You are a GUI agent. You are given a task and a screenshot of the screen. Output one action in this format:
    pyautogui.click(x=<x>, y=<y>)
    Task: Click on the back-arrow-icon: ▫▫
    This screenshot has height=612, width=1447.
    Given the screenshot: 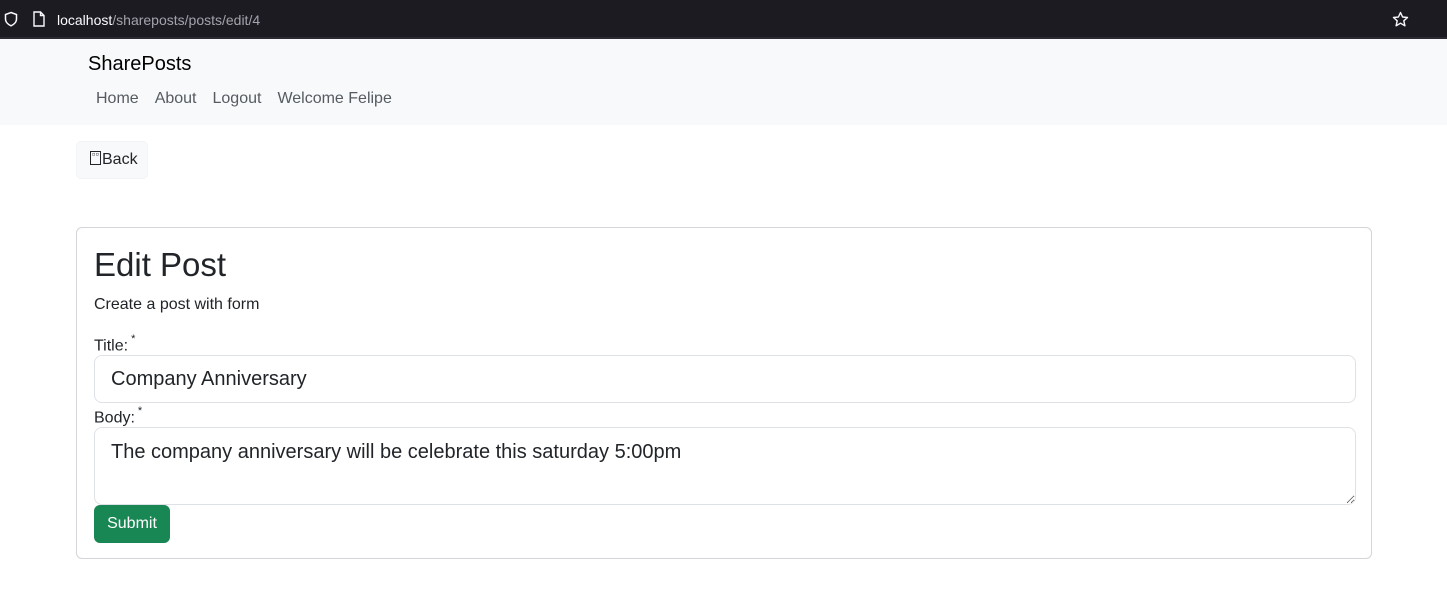 What is the action you would take?
    pyautogui.click(x=95, y=158)
    